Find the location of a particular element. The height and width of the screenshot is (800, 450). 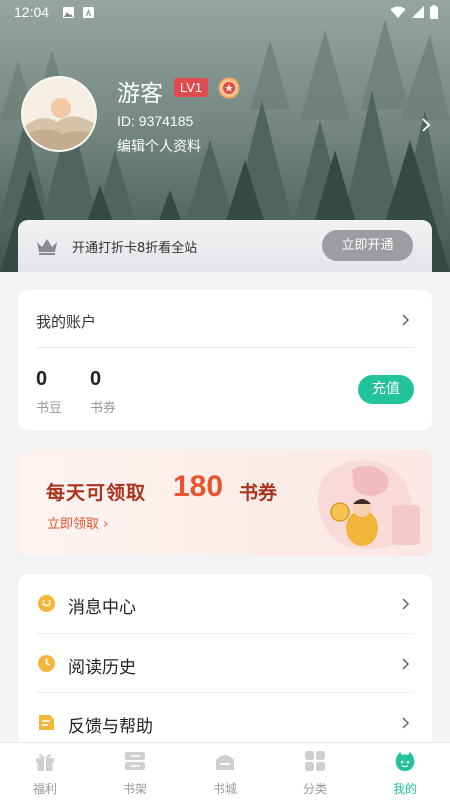

avatar is located at coordinates (59, 114).